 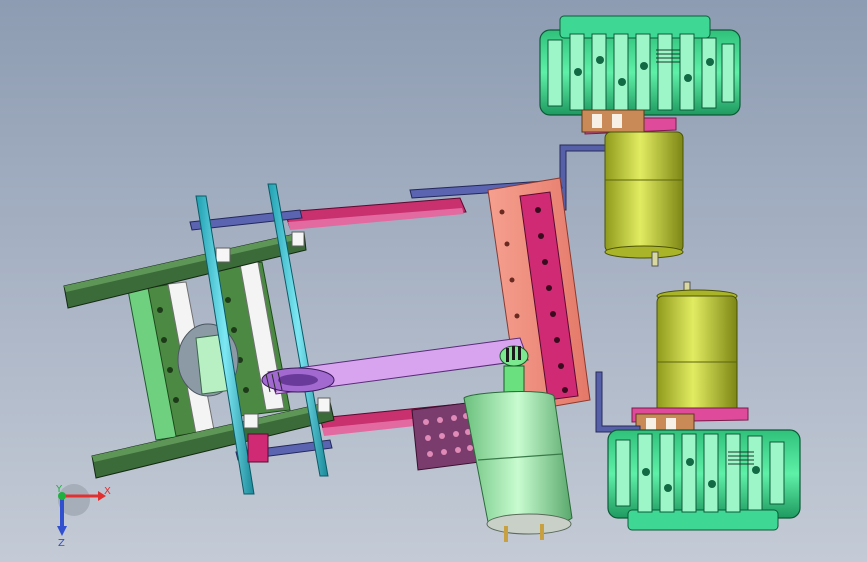 I want to click on gear-motor-top-right, so click(x=644, y=199).